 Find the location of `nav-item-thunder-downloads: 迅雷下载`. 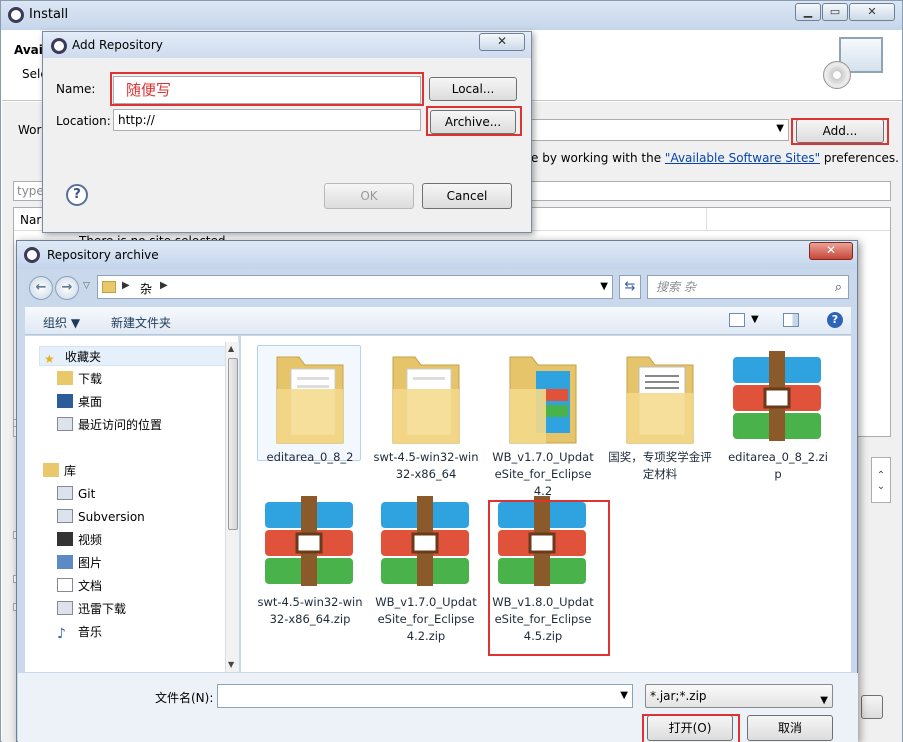

nav-item-thunder-downloads: 迅雷下载 is located at coordinates (91, 609).